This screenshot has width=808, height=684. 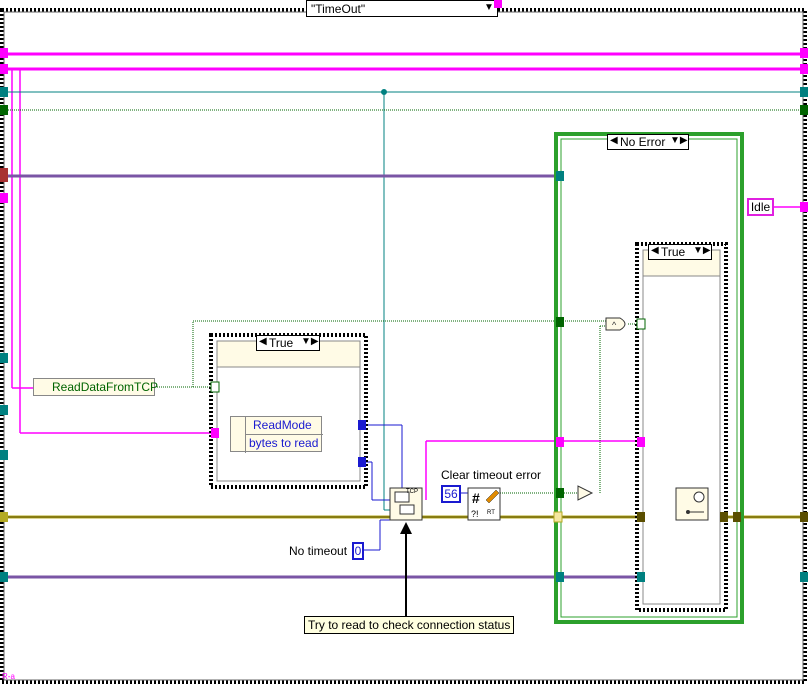 What do you see at coordinates (358, 551) in the screenshot?
I see `timeout-constant: 0` at bounding box center [358, 551].